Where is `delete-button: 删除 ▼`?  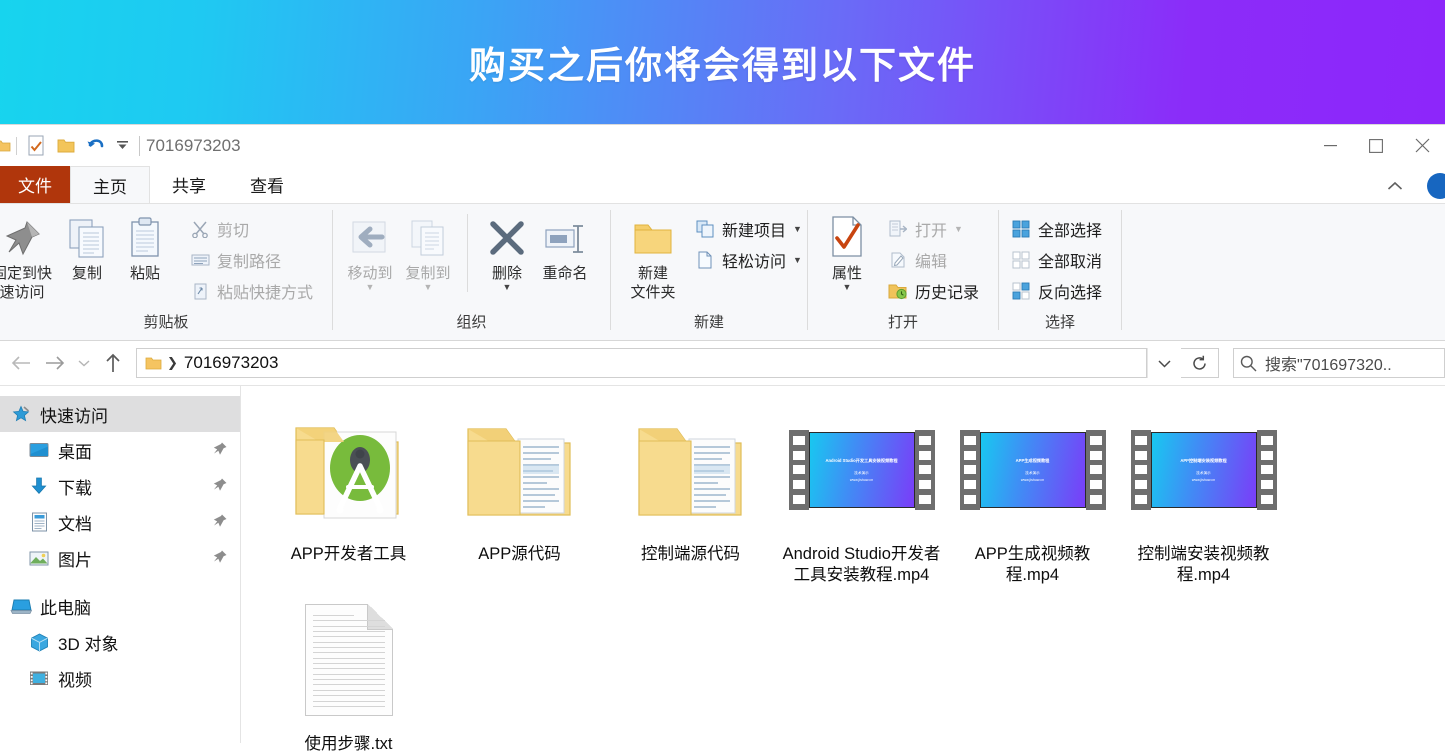 delete-button: 删除 ▼ is located at coordinates (507, 252).